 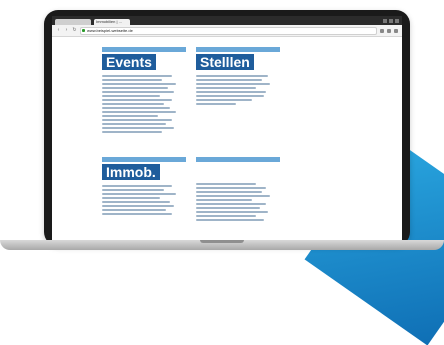 I want to click on address-bar: www.beispiel-webseite.de, so click(x=228, y=30).